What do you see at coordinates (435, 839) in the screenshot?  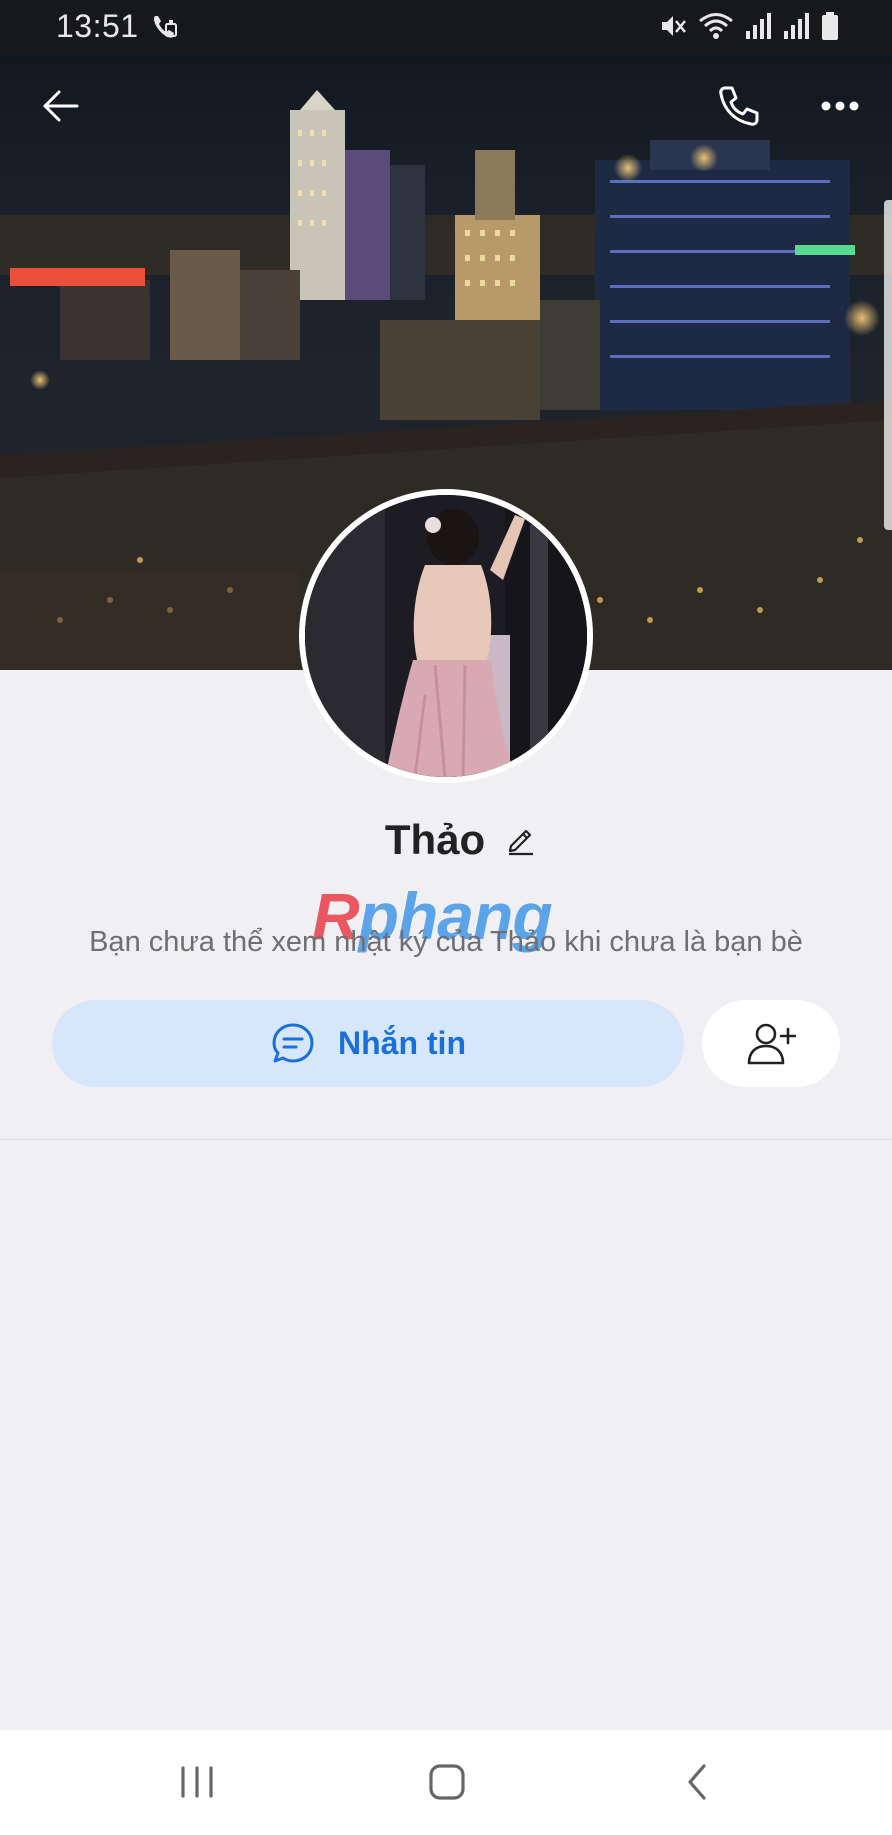 I see `profile-name: Thảo` at bounding box center [435, 839].